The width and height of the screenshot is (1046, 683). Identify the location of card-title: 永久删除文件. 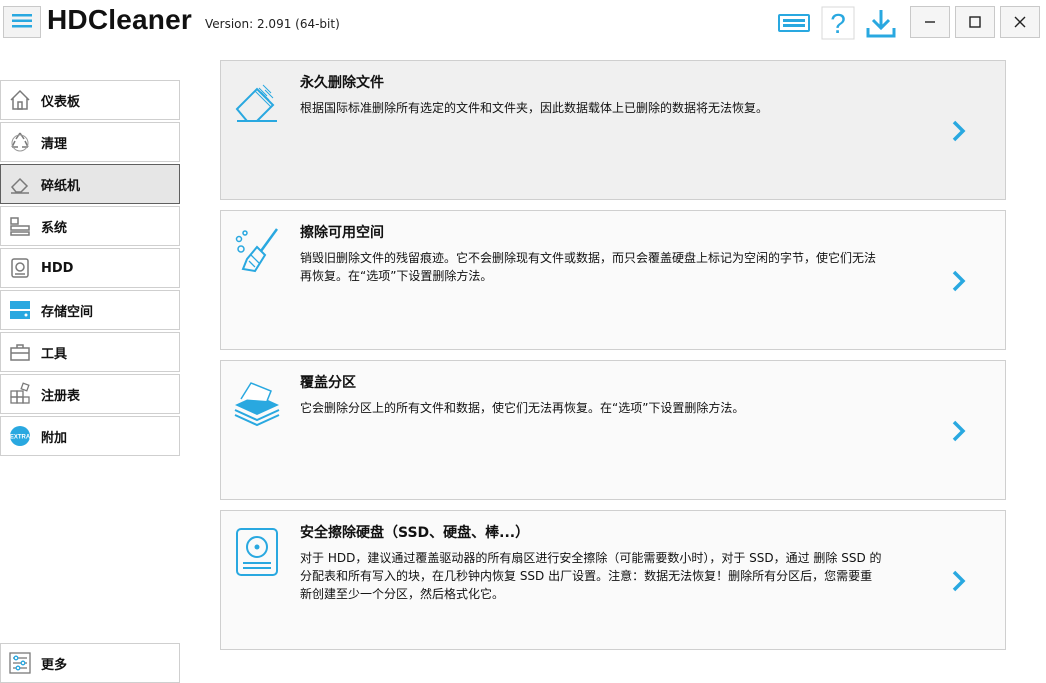
(342, 83).